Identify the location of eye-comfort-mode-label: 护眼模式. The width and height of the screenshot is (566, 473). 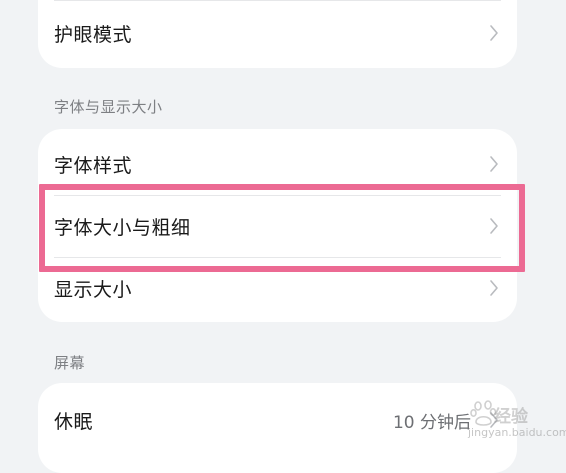
(93, 34).